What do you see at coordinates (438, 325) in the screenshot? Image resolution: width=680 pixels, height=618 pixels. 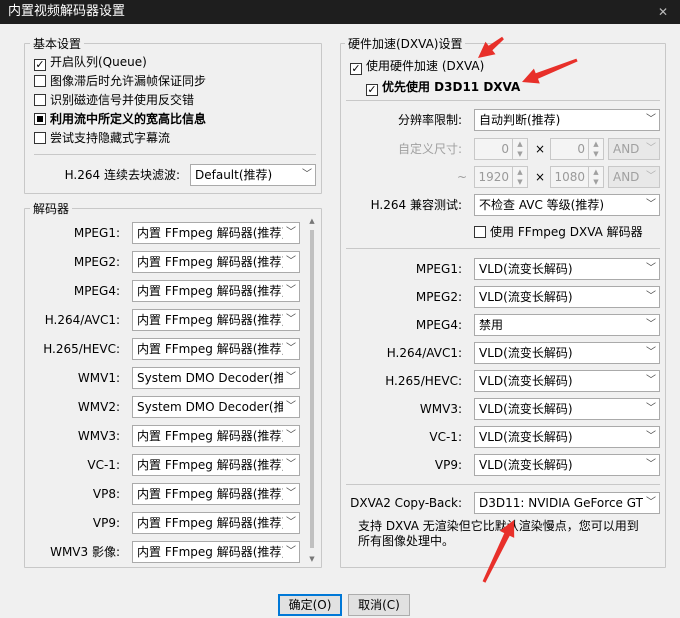 I see `mode-label-mpeg4: MPEG4:` at bounding box center [438, 325].